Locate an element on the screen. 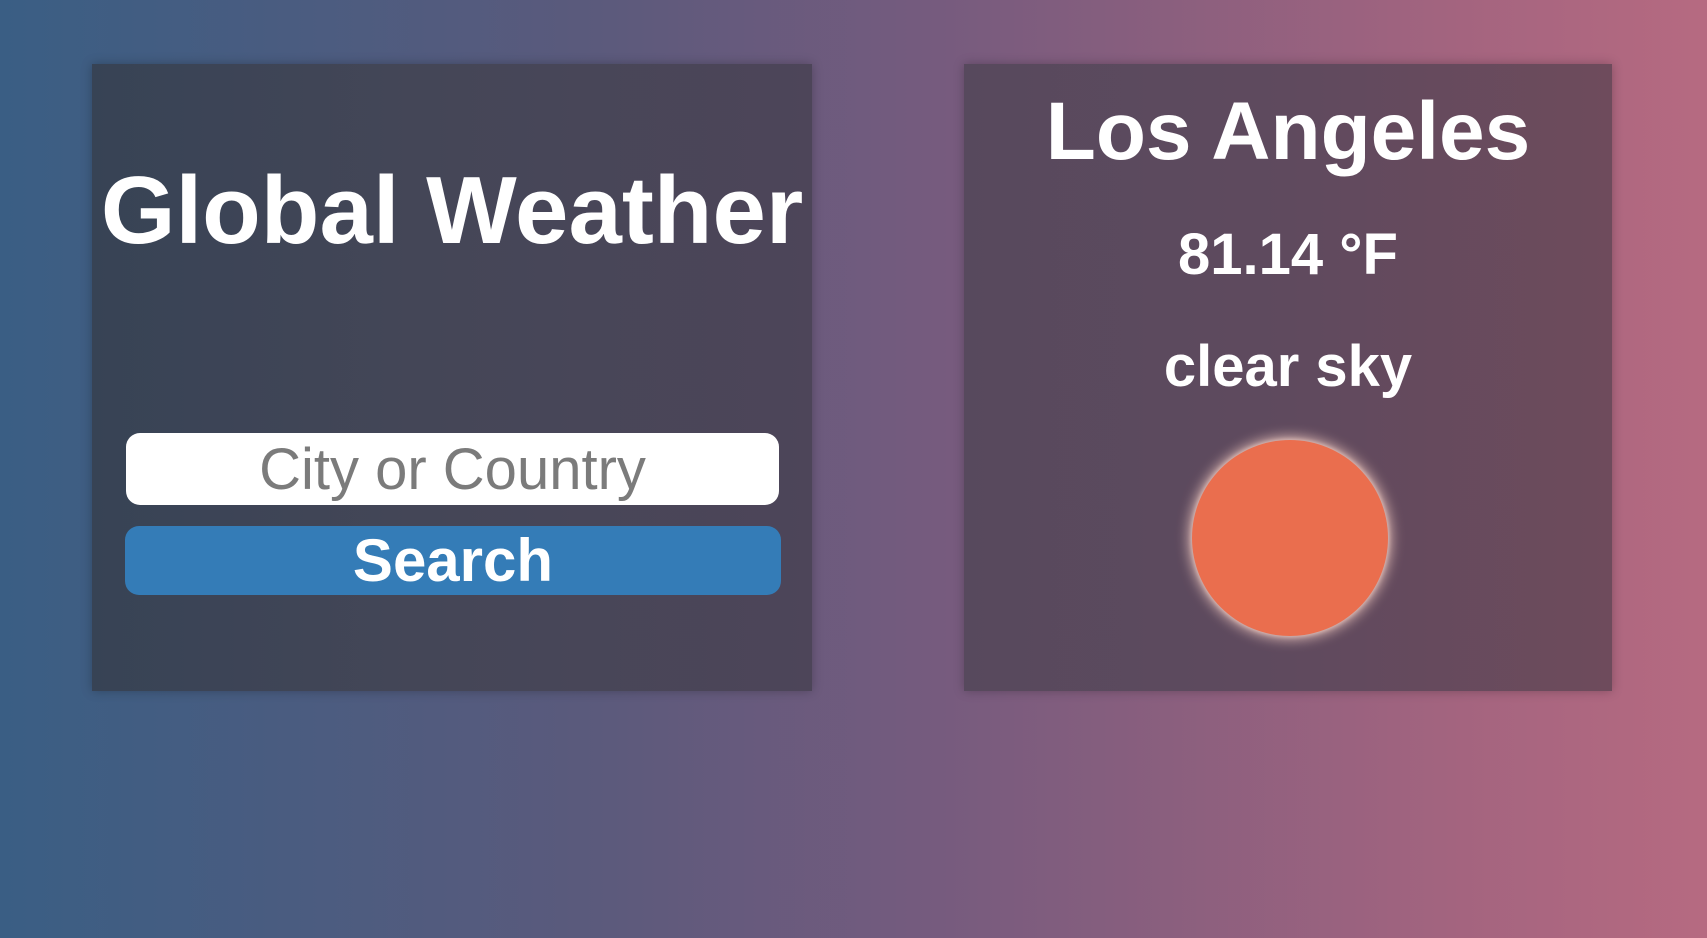  temperature: 81.14 °F is located at coordinates (1288, 254).